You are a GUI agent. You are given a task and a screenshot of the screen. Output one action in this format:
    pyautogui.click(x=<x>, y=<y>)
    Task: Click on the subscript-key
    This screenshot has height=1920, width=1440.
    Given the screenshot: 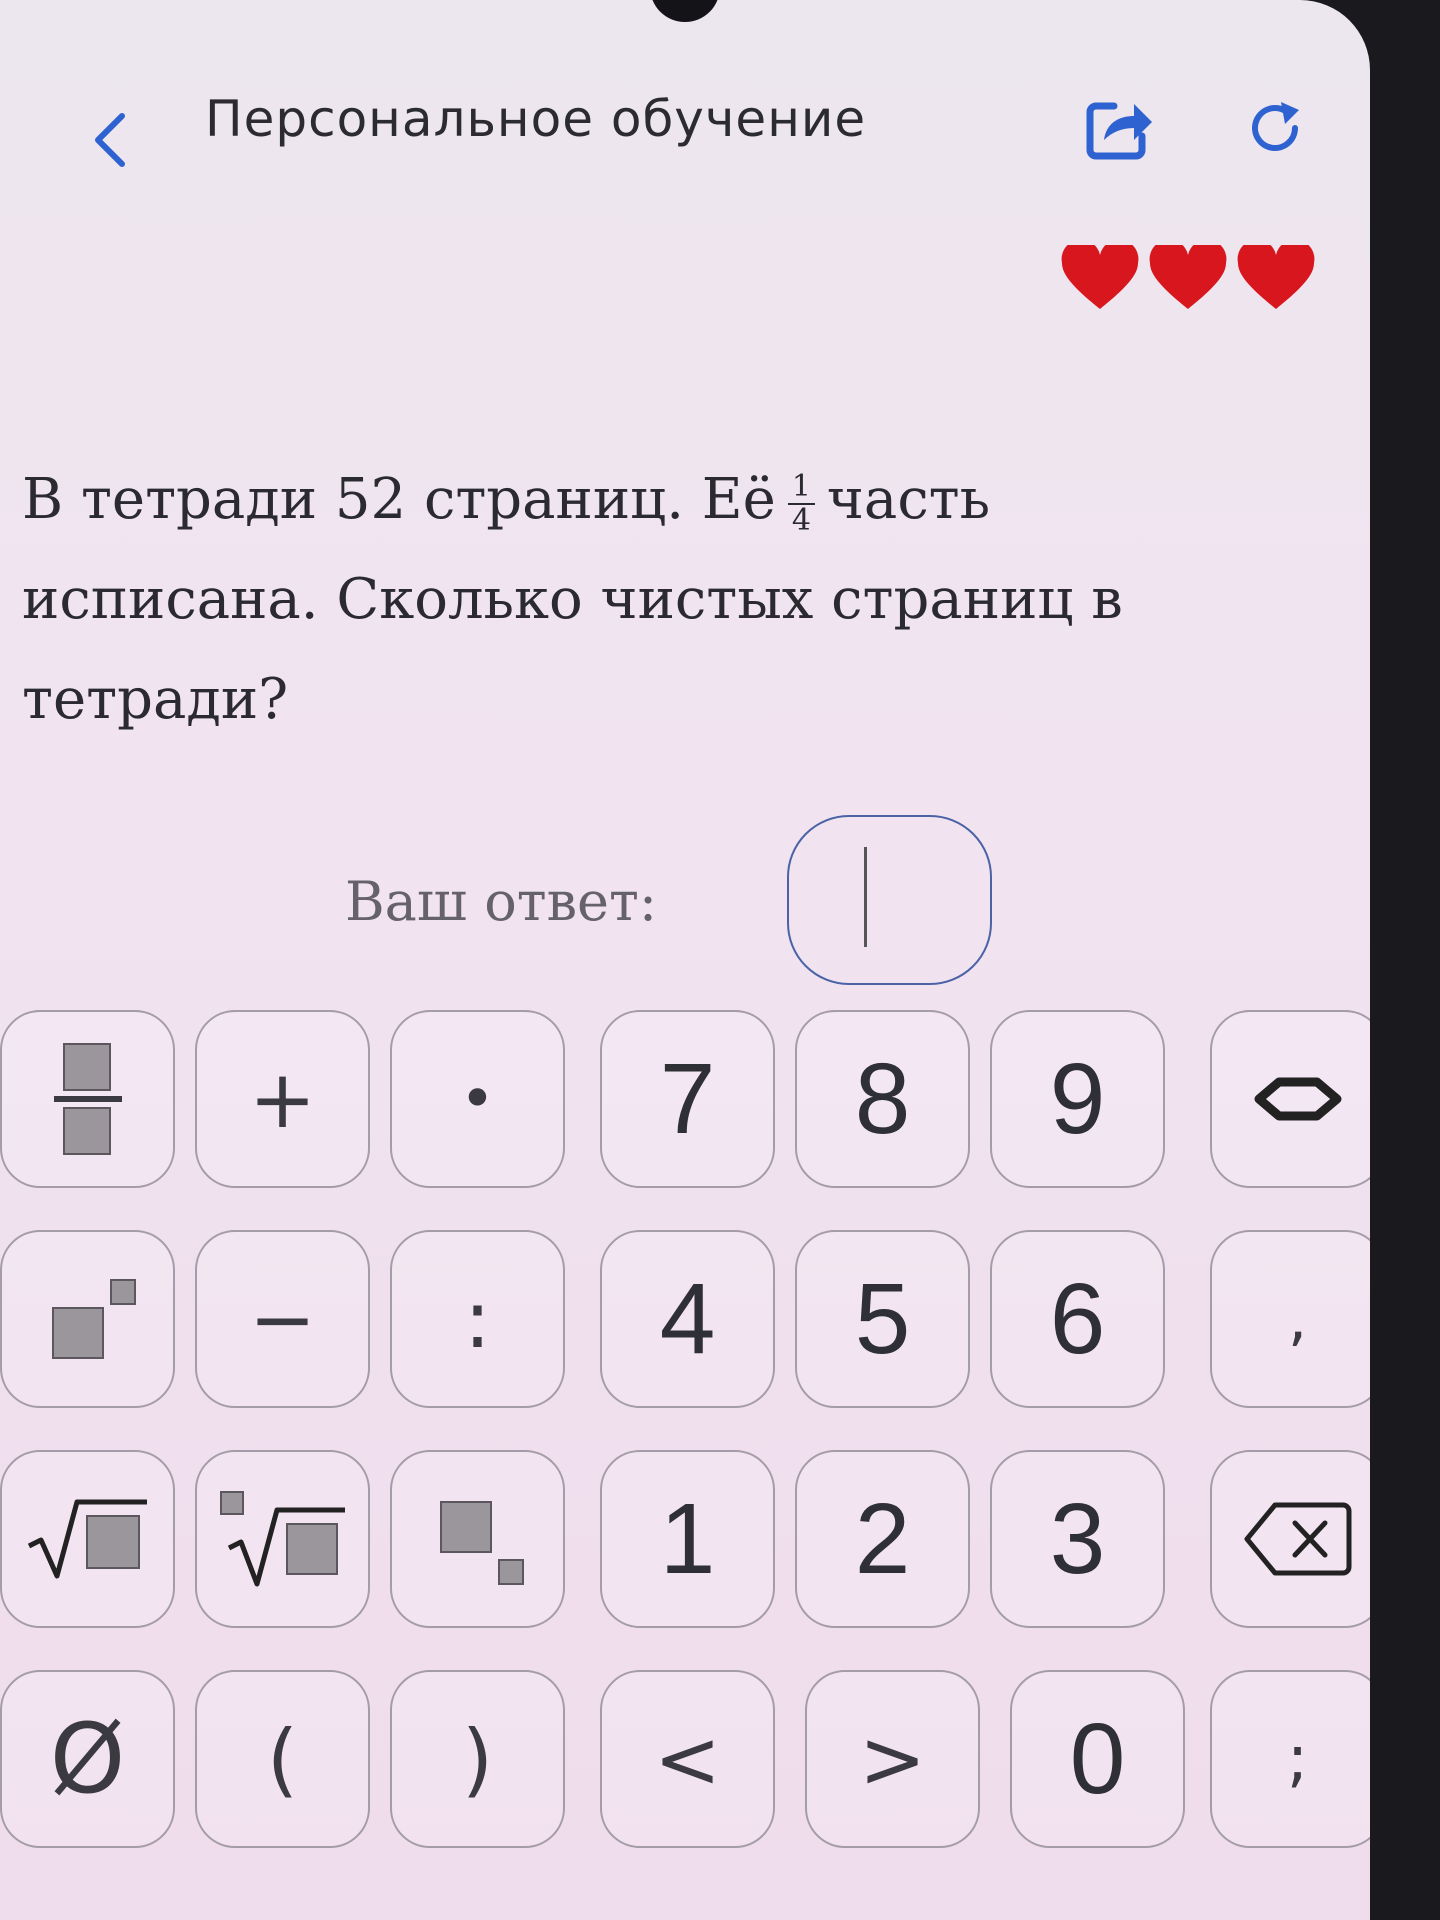 What is the action you would take?
    pyautogui.click(x=477, y=1539)
    